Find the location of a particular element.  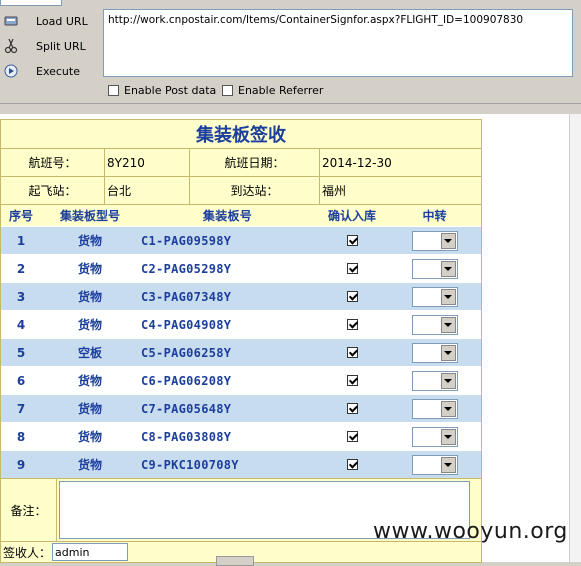

remark-label: 备注： is located at coordinates (29, 510).